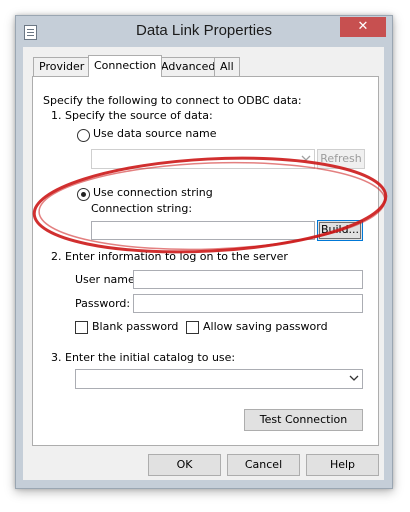  What do you see at coordinates (125, 66) in the screenshot?
I see `tab-connection: Connection` at bounding box center [125, 66].